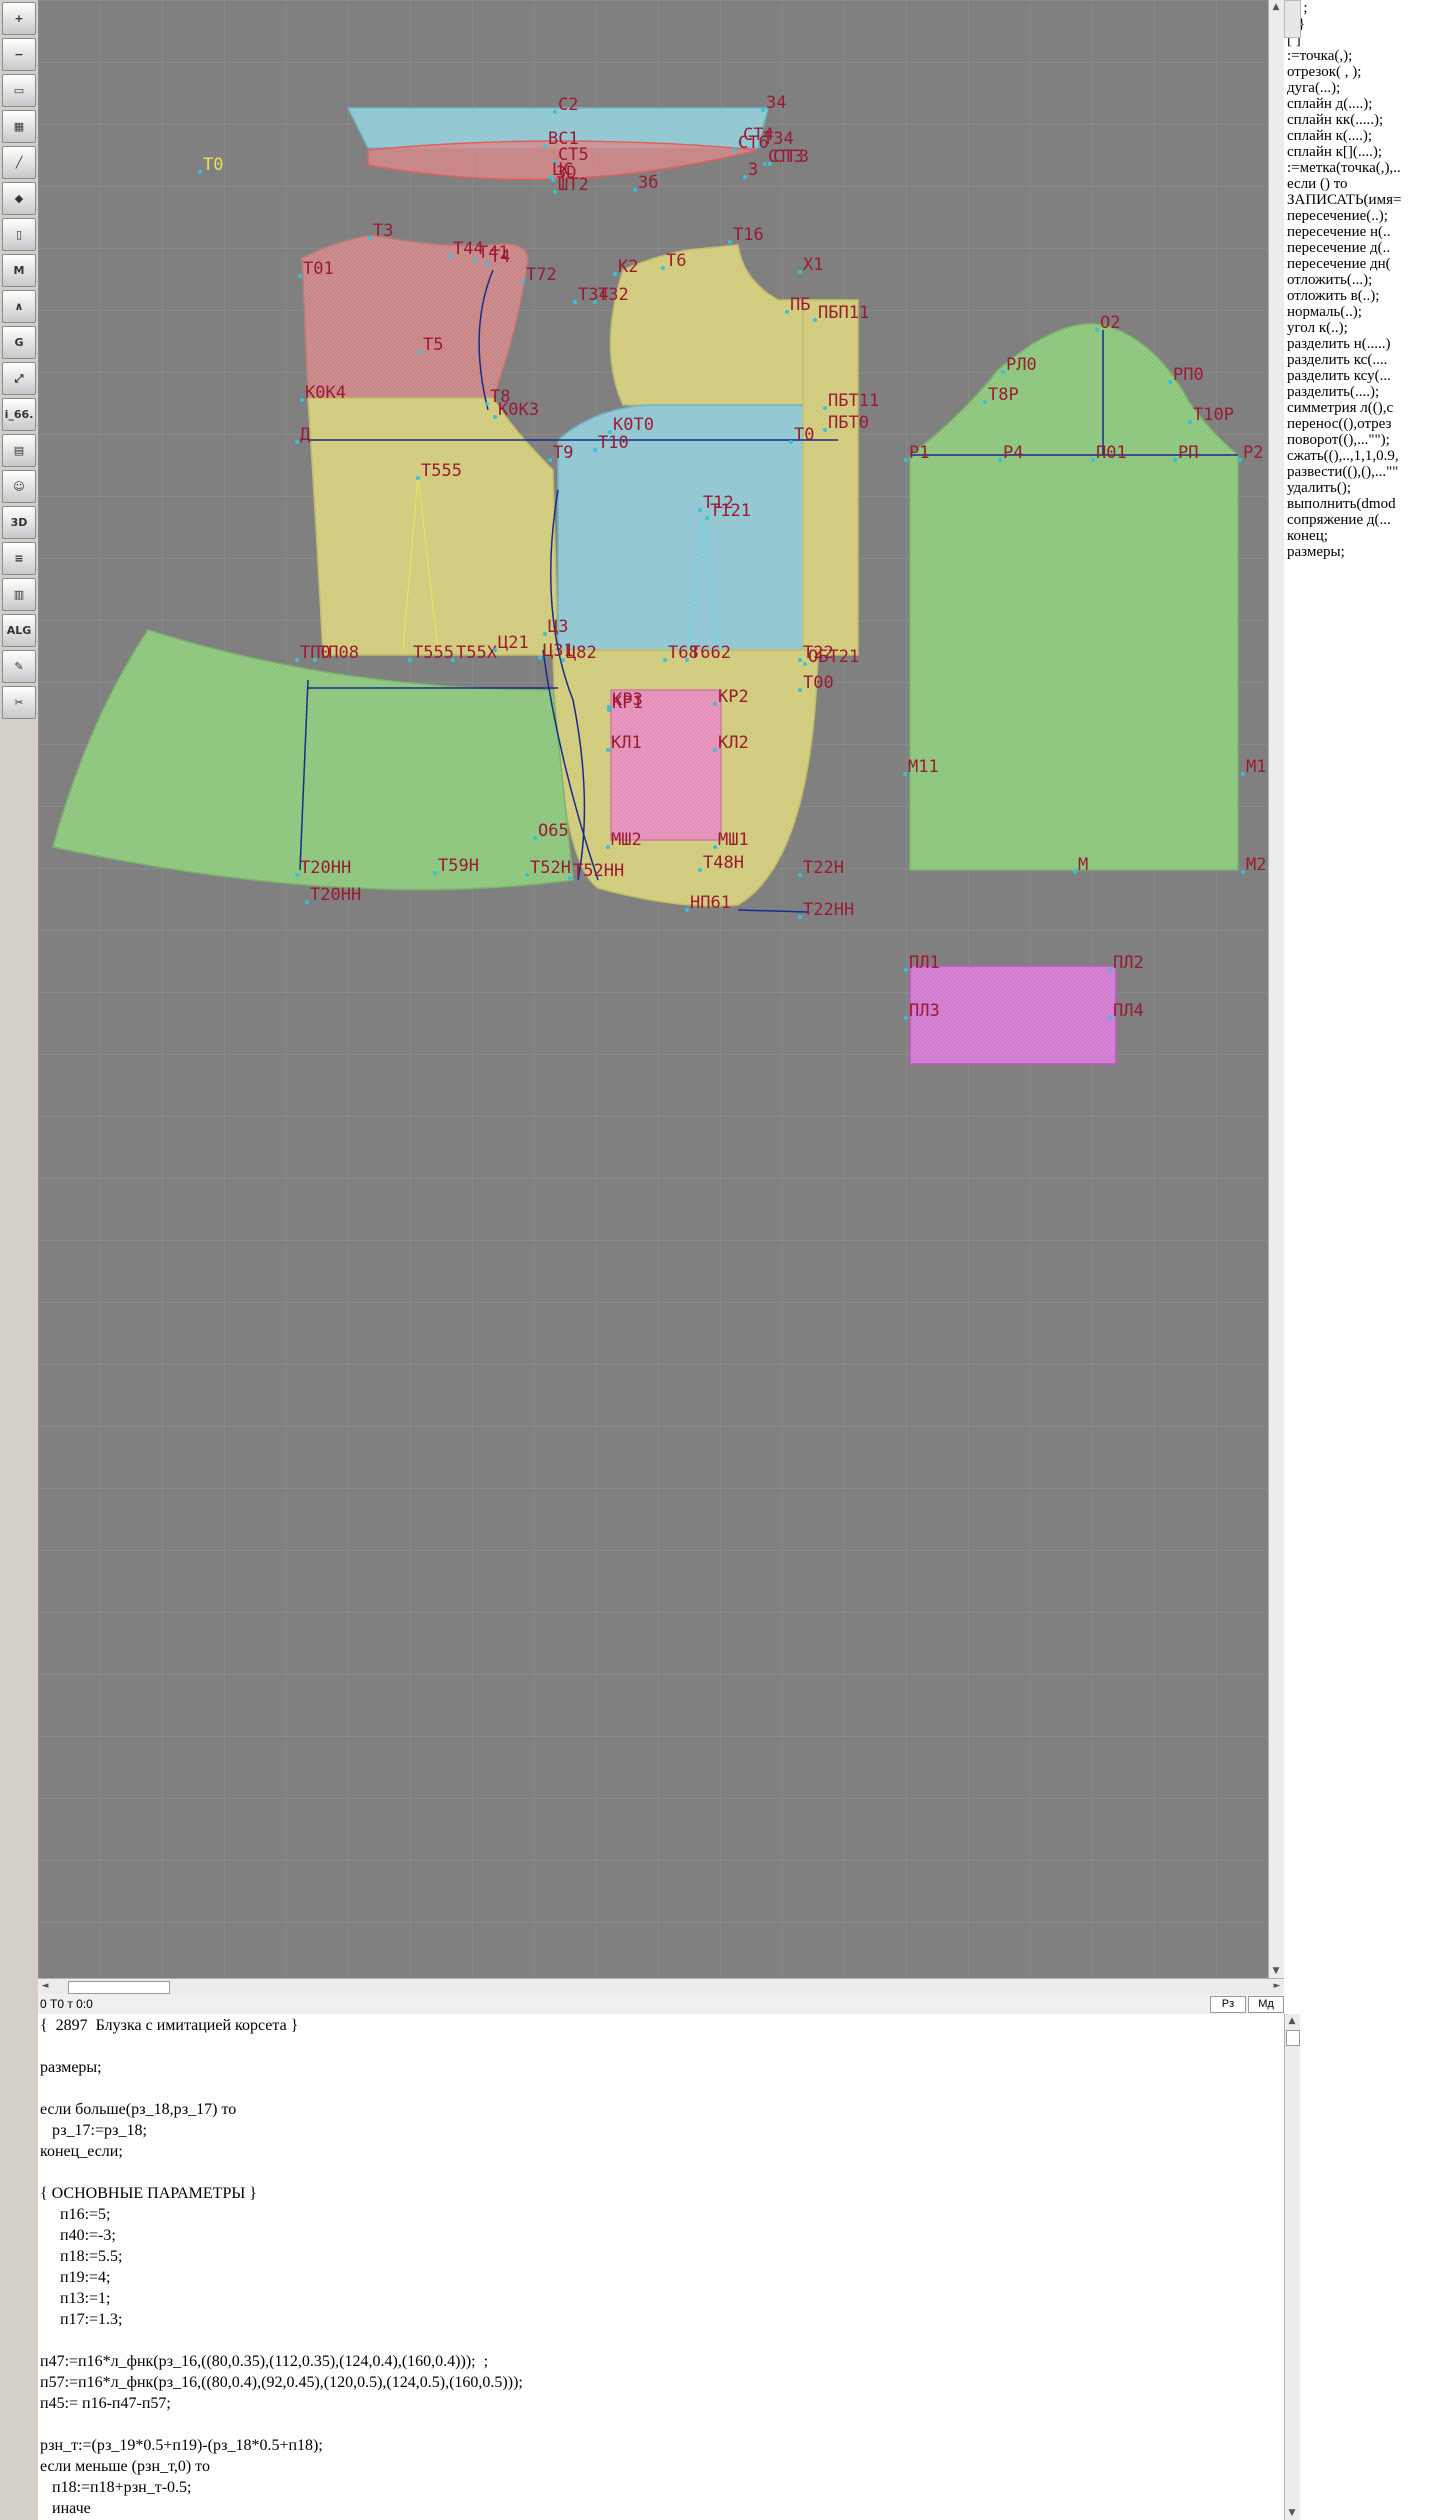 This screenshot has height=2520, width=1440. What do you see at coordinates (281, 2256) in the screenshot?
I see `code-line: п18:=5.5;` at bounding box center [281, 2256].